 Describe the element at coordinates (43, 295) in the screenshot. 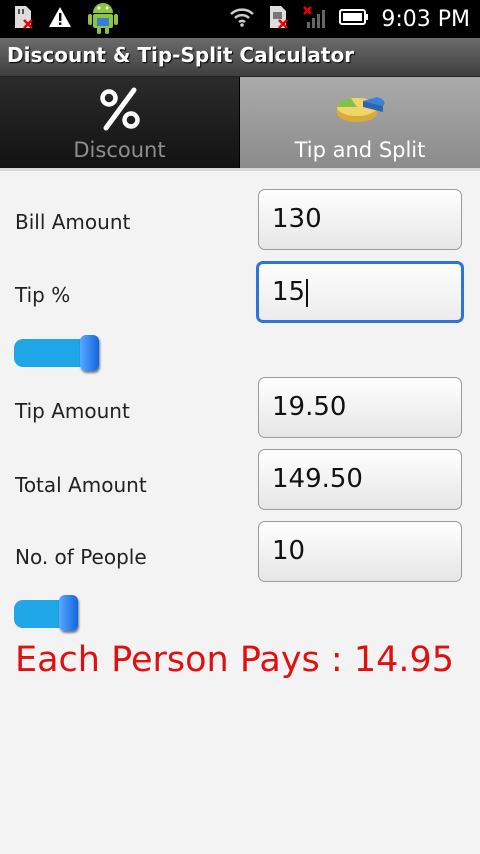

I see `tip-percent-label: Tip %` at that location.